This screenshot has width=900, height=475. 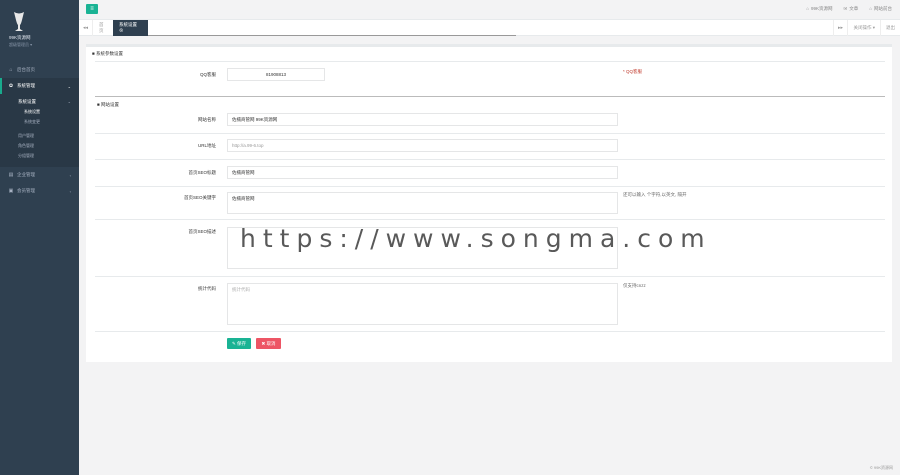 I want to click on stat-code-label: 统计代码, so click(x=207, y=288).